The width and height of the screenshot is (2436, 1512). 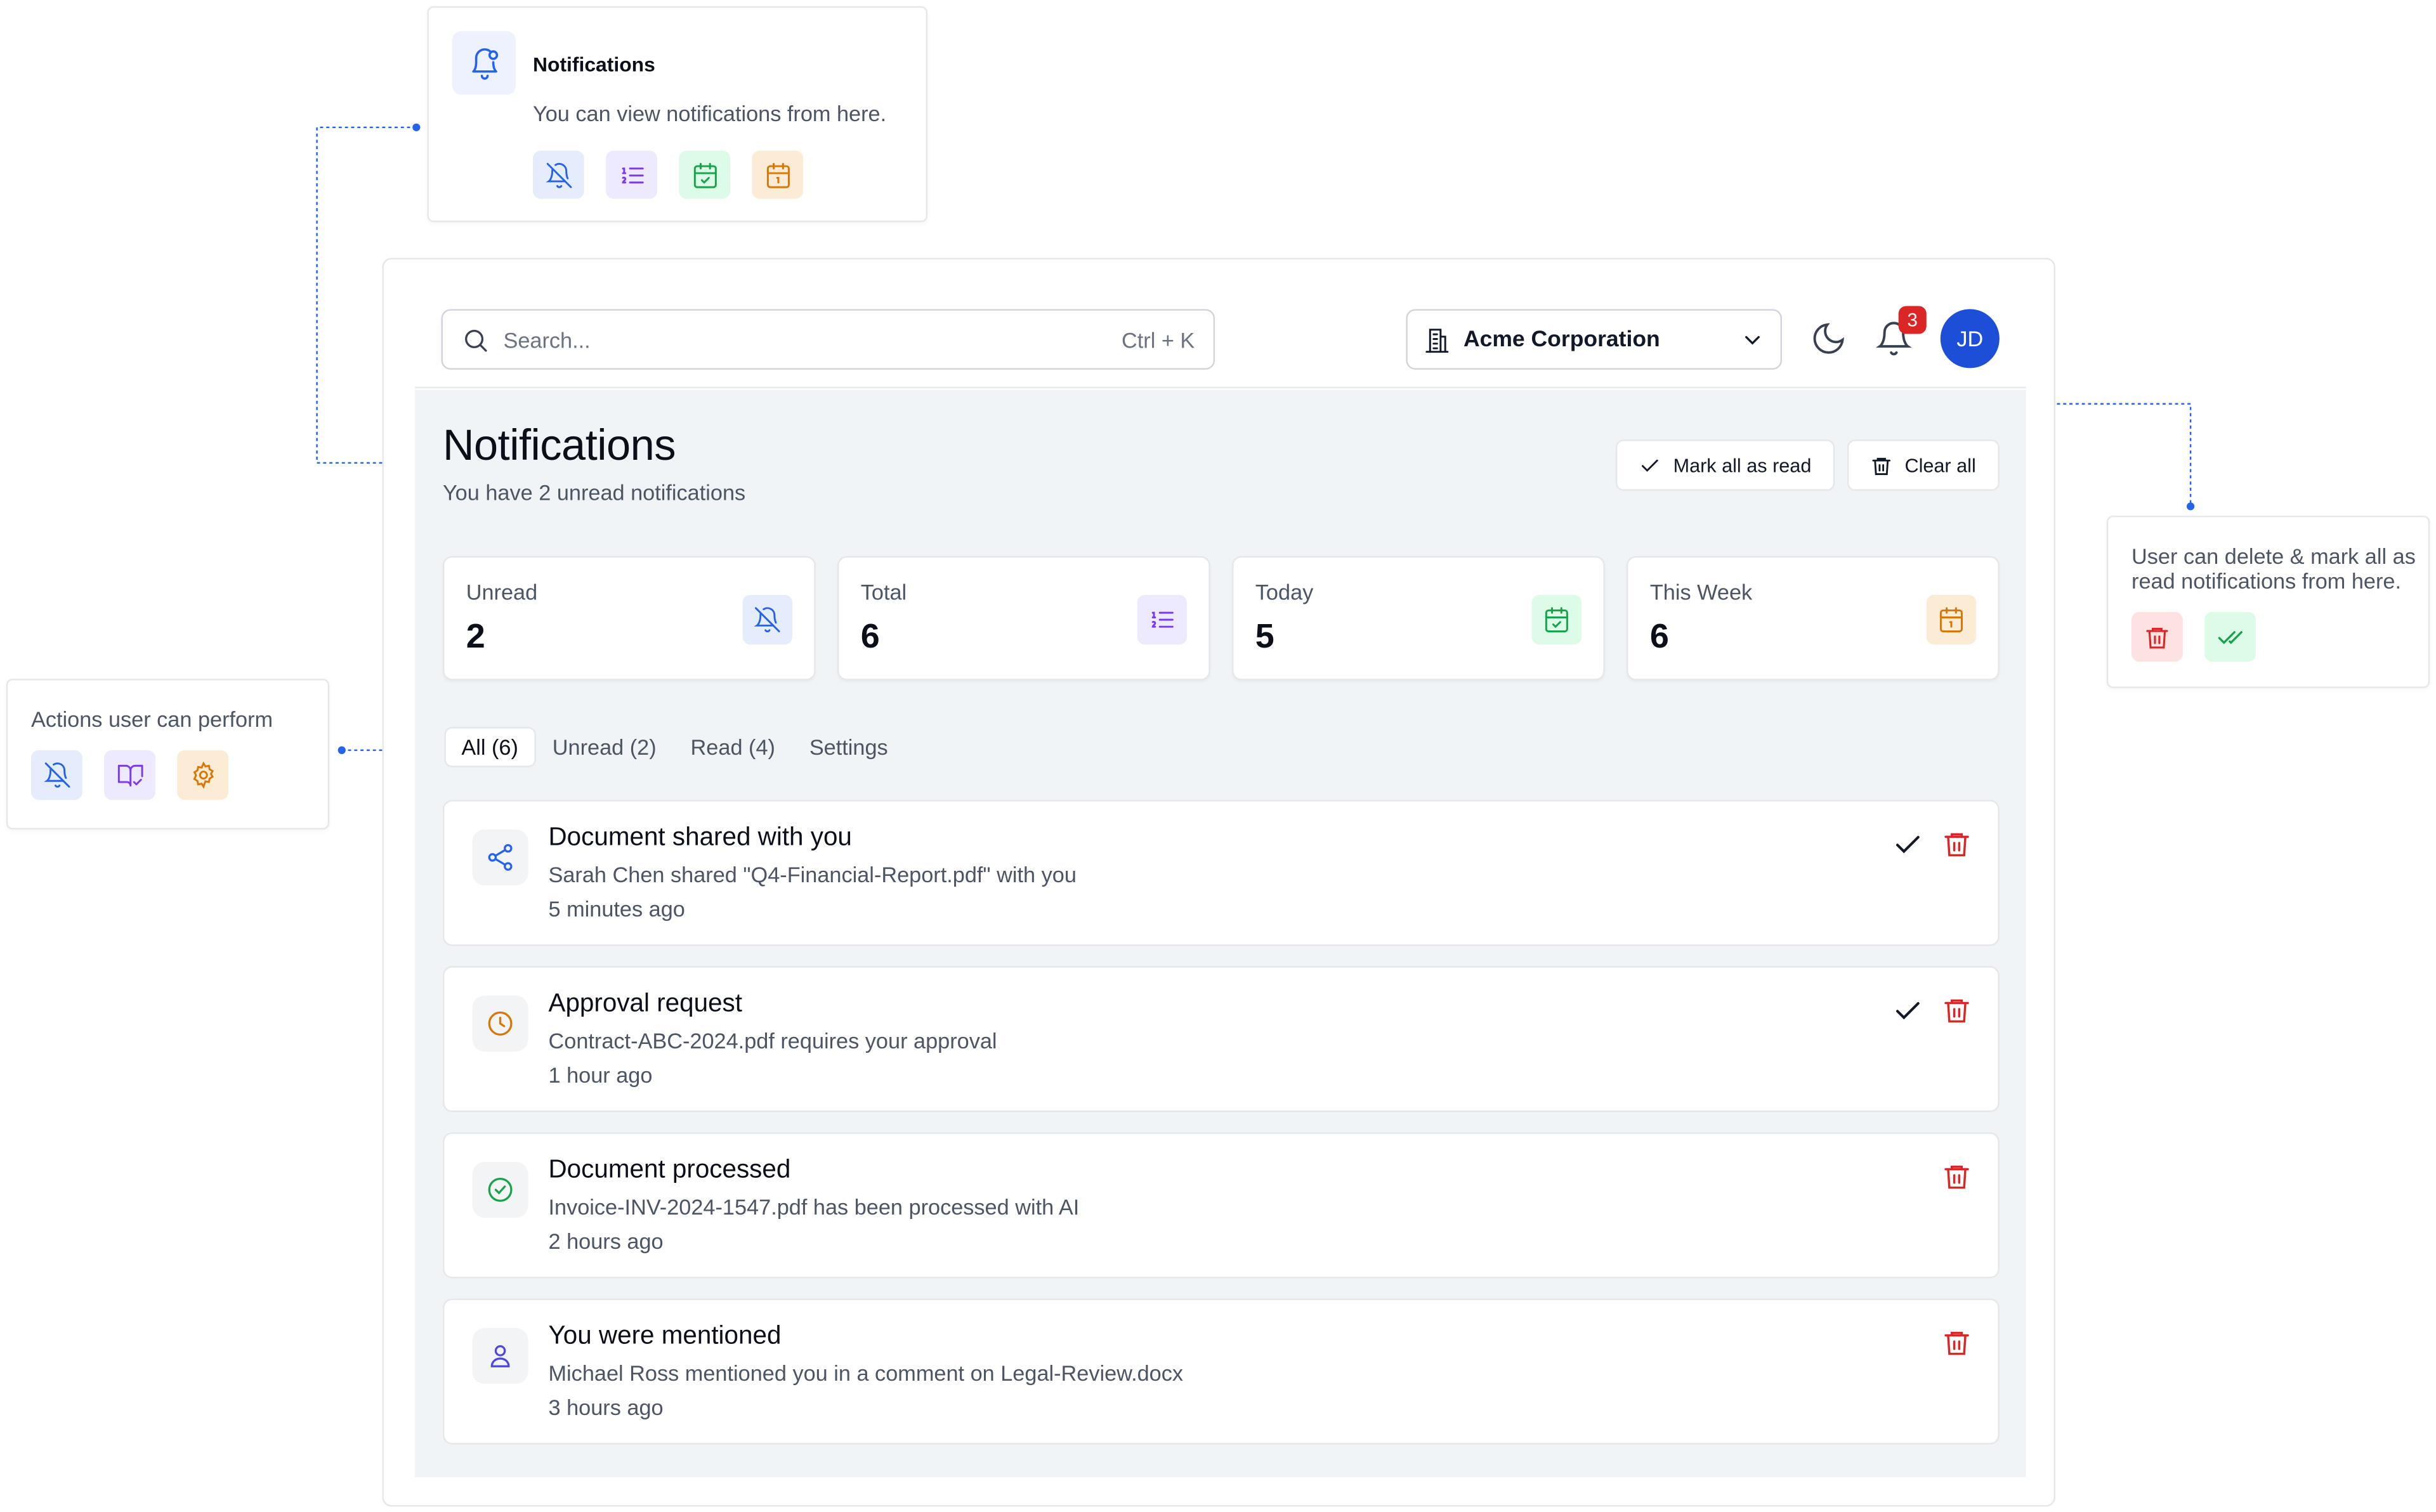 I want to click on gear-icon, so click(x=203, y=775).